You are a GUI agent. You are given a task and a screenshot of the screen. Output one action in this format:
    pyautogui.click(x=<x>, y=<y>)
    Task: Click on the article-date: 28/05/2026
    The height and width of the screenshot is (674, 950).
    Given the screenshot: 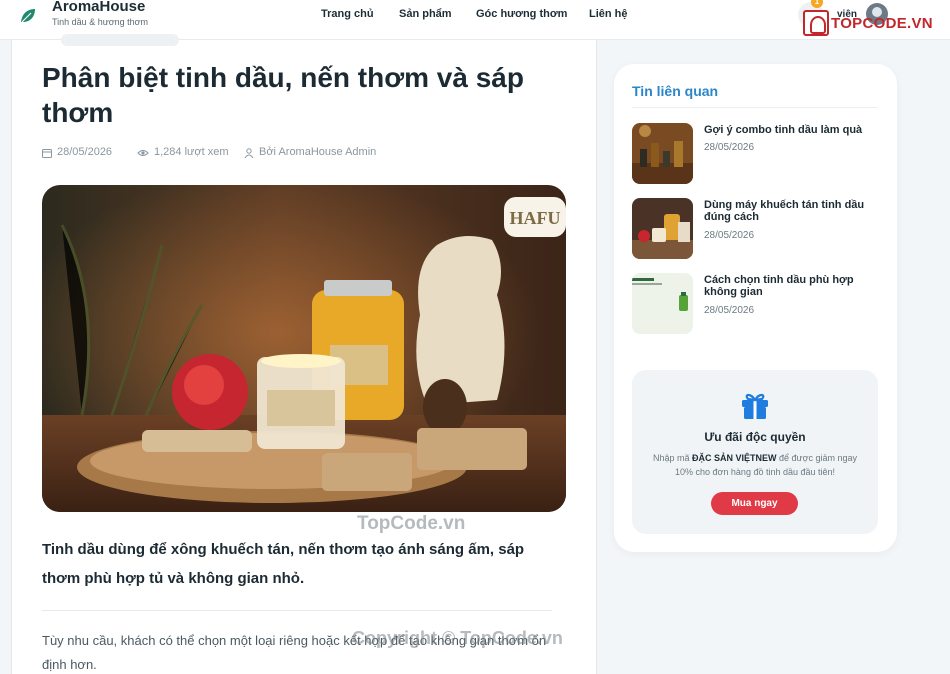 What is the action you would take?
    pyautogui.click(x=85, y=152)
    